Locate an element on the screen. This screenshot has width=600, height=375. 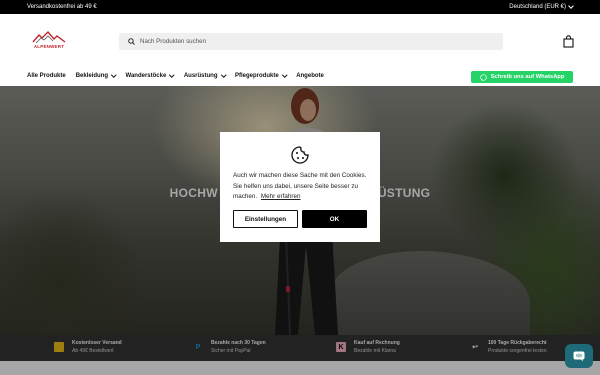
region-label: Deutschland (EUR €) is located at coordinates (537, 7).